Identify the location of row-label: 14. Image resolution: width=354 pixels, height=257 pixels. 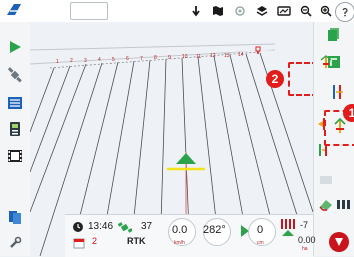
(241, 55).